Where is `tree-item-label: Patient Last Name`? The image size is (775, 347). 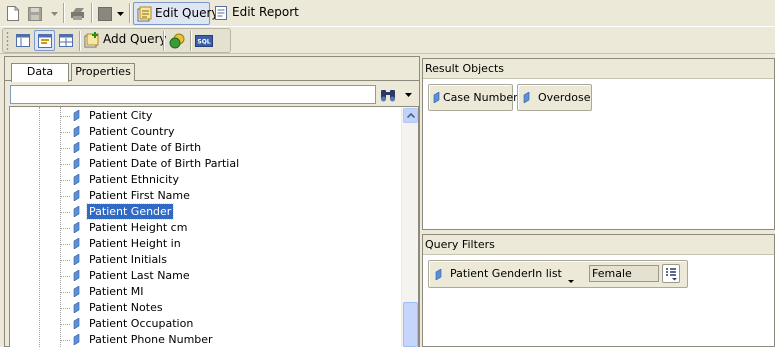 tree-item-label: Patient Last Name is located at coordinates (139, 275).